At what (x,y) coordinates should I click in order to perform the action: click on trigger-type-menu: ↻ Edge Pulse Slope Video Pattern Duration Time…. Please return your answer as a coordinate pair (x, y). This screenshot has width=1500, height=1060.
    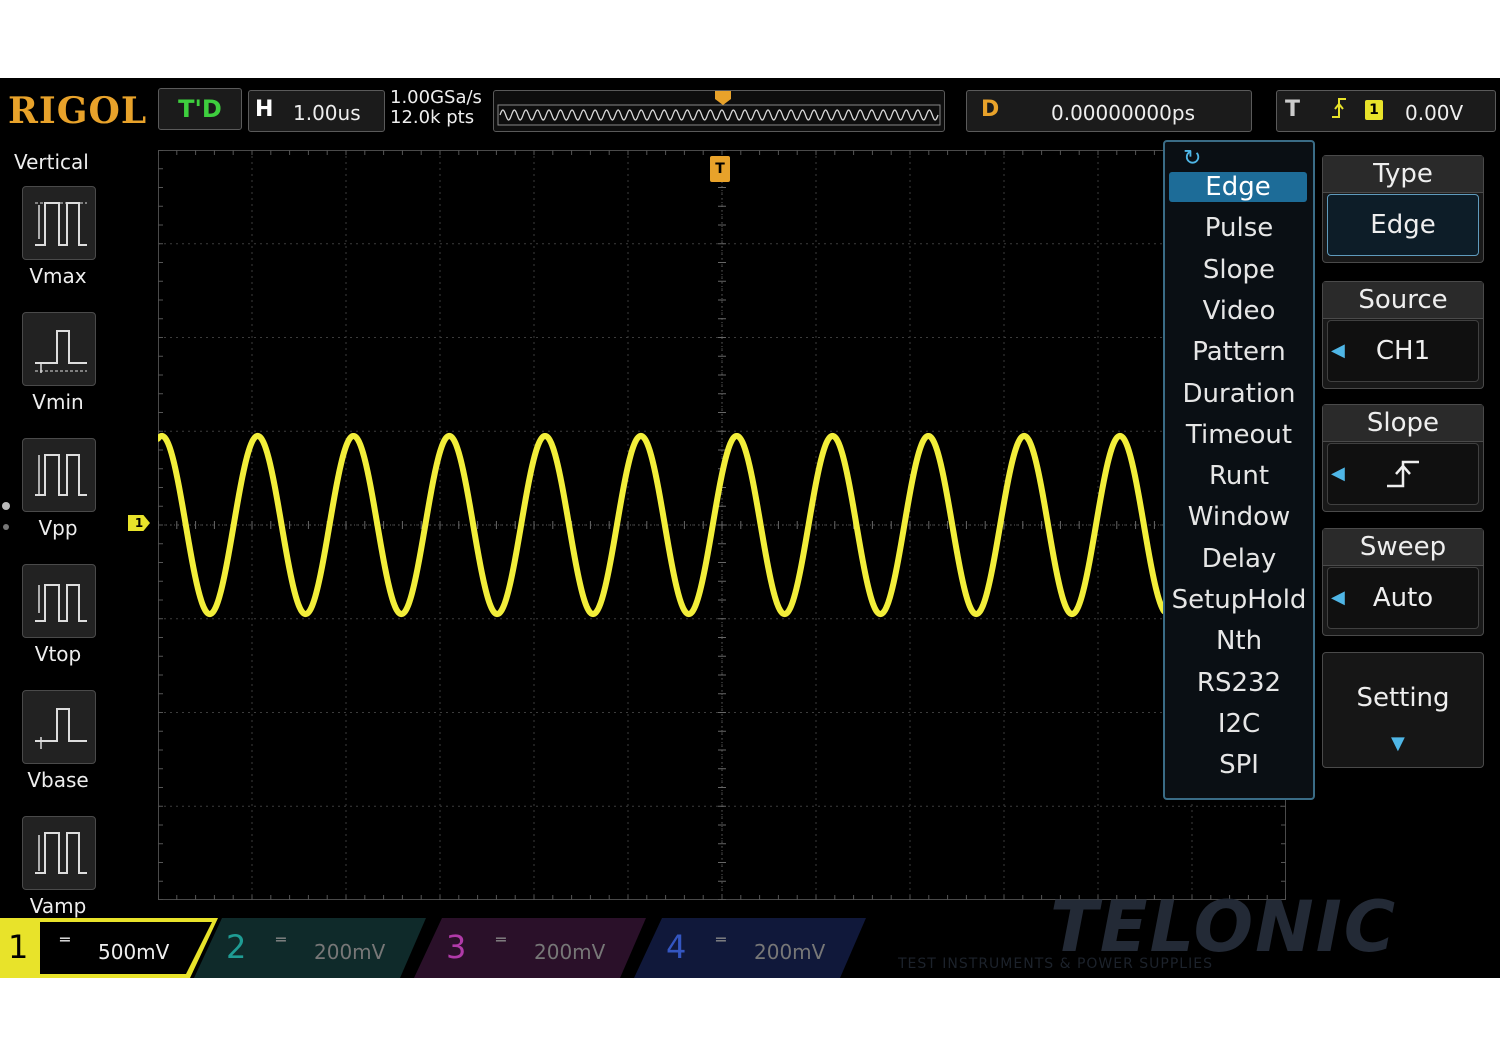
    Looking at the image, I should click on (1239, 470).